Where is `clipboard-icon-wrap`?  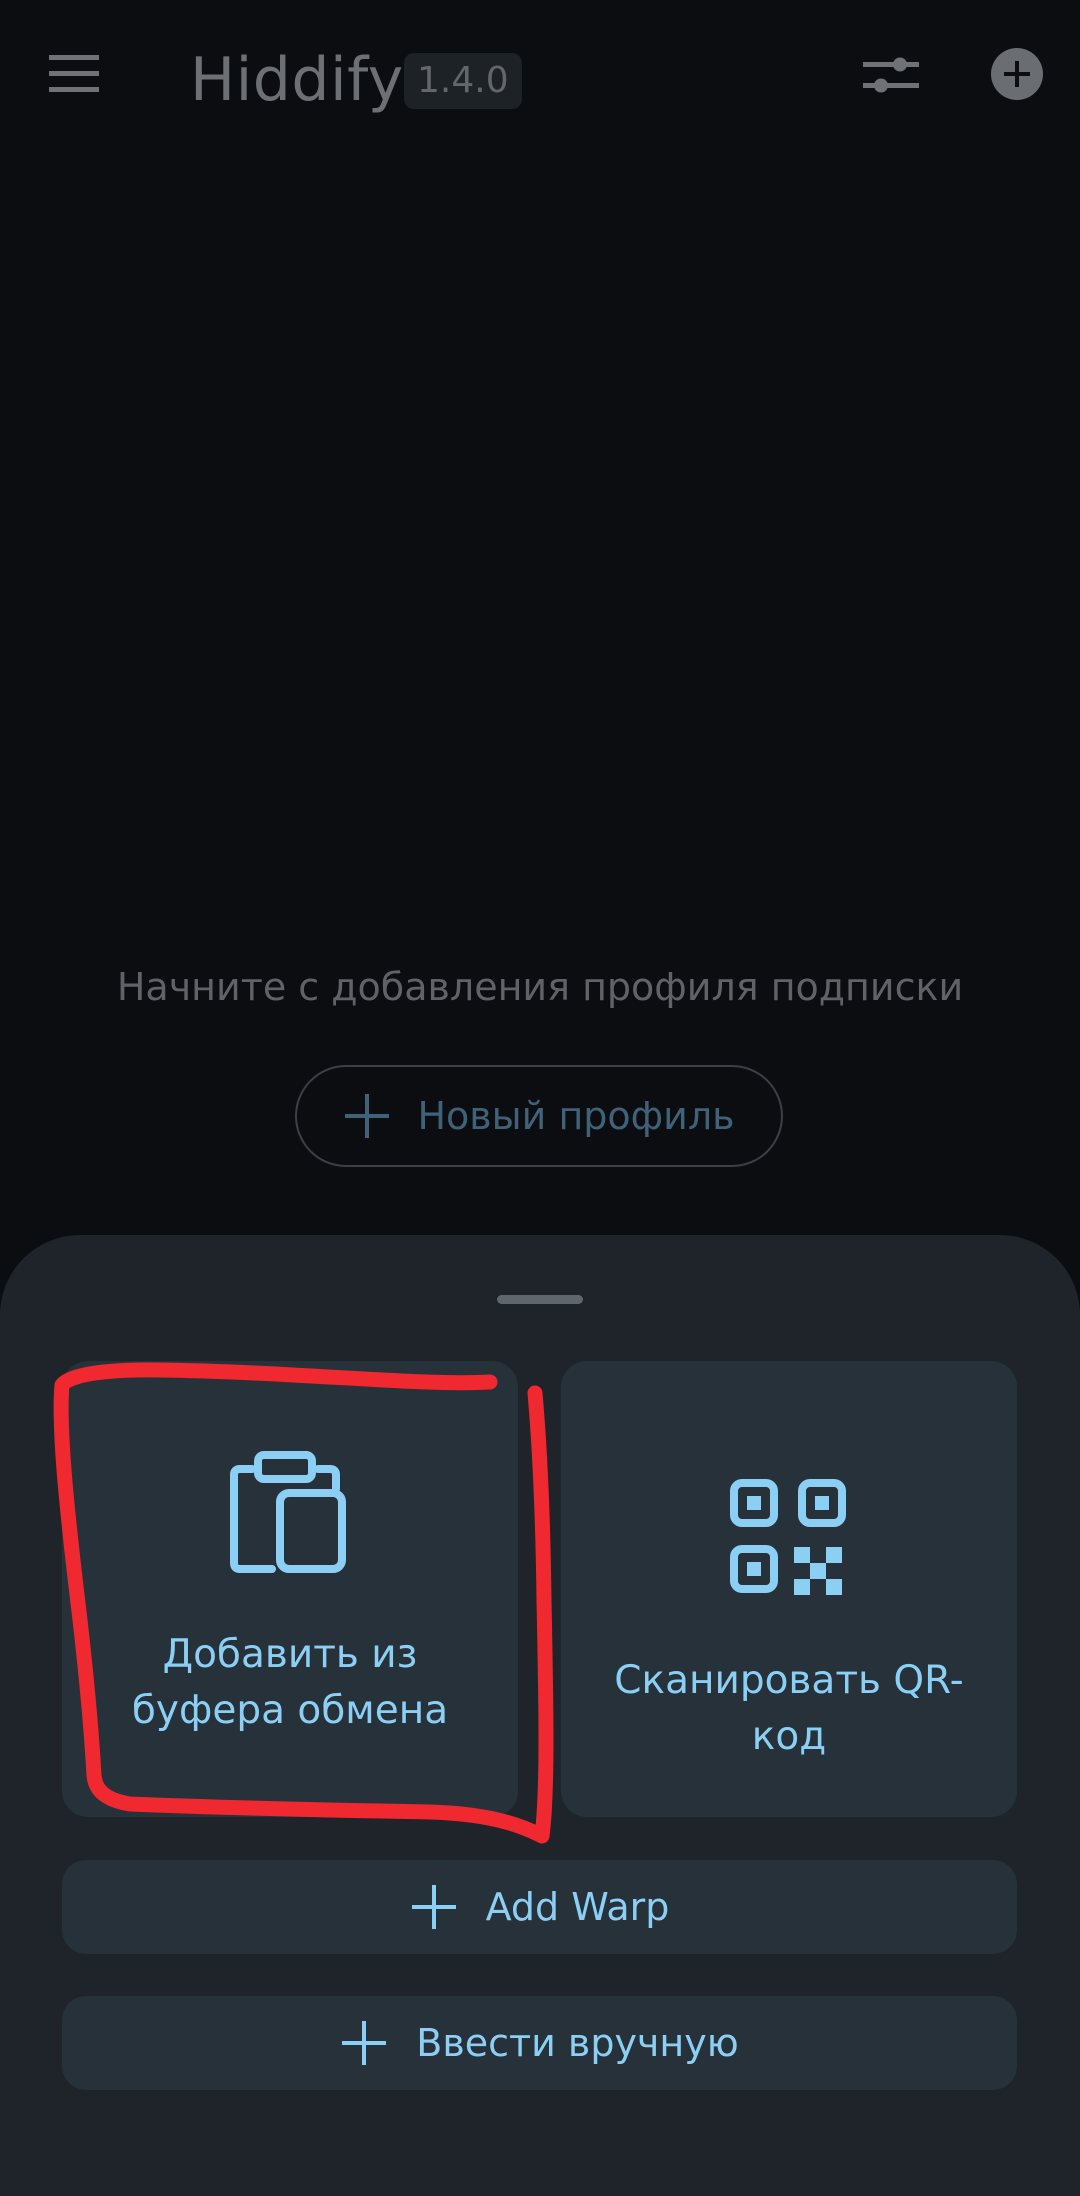
clipboard-icon-wrap is located at coordinates (290, 1511).